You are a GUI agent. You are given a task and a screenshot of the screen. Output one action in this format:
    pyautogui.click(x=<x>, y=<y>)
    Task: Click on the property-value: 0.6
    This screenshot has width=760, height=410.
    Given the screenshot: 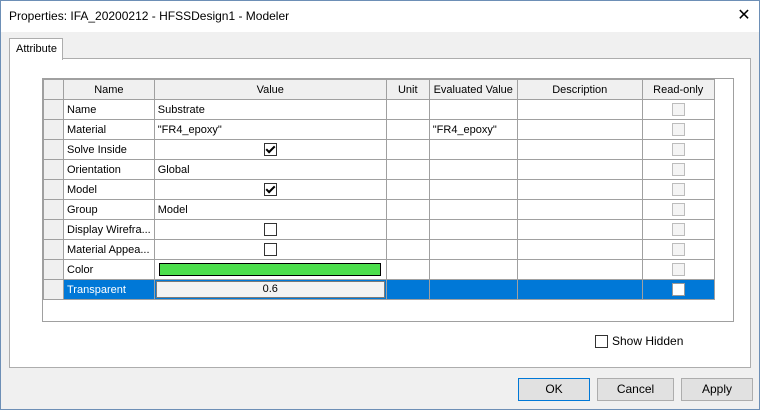 What is the action you would take?
    pyautogui.click(x=270, y=289)
    